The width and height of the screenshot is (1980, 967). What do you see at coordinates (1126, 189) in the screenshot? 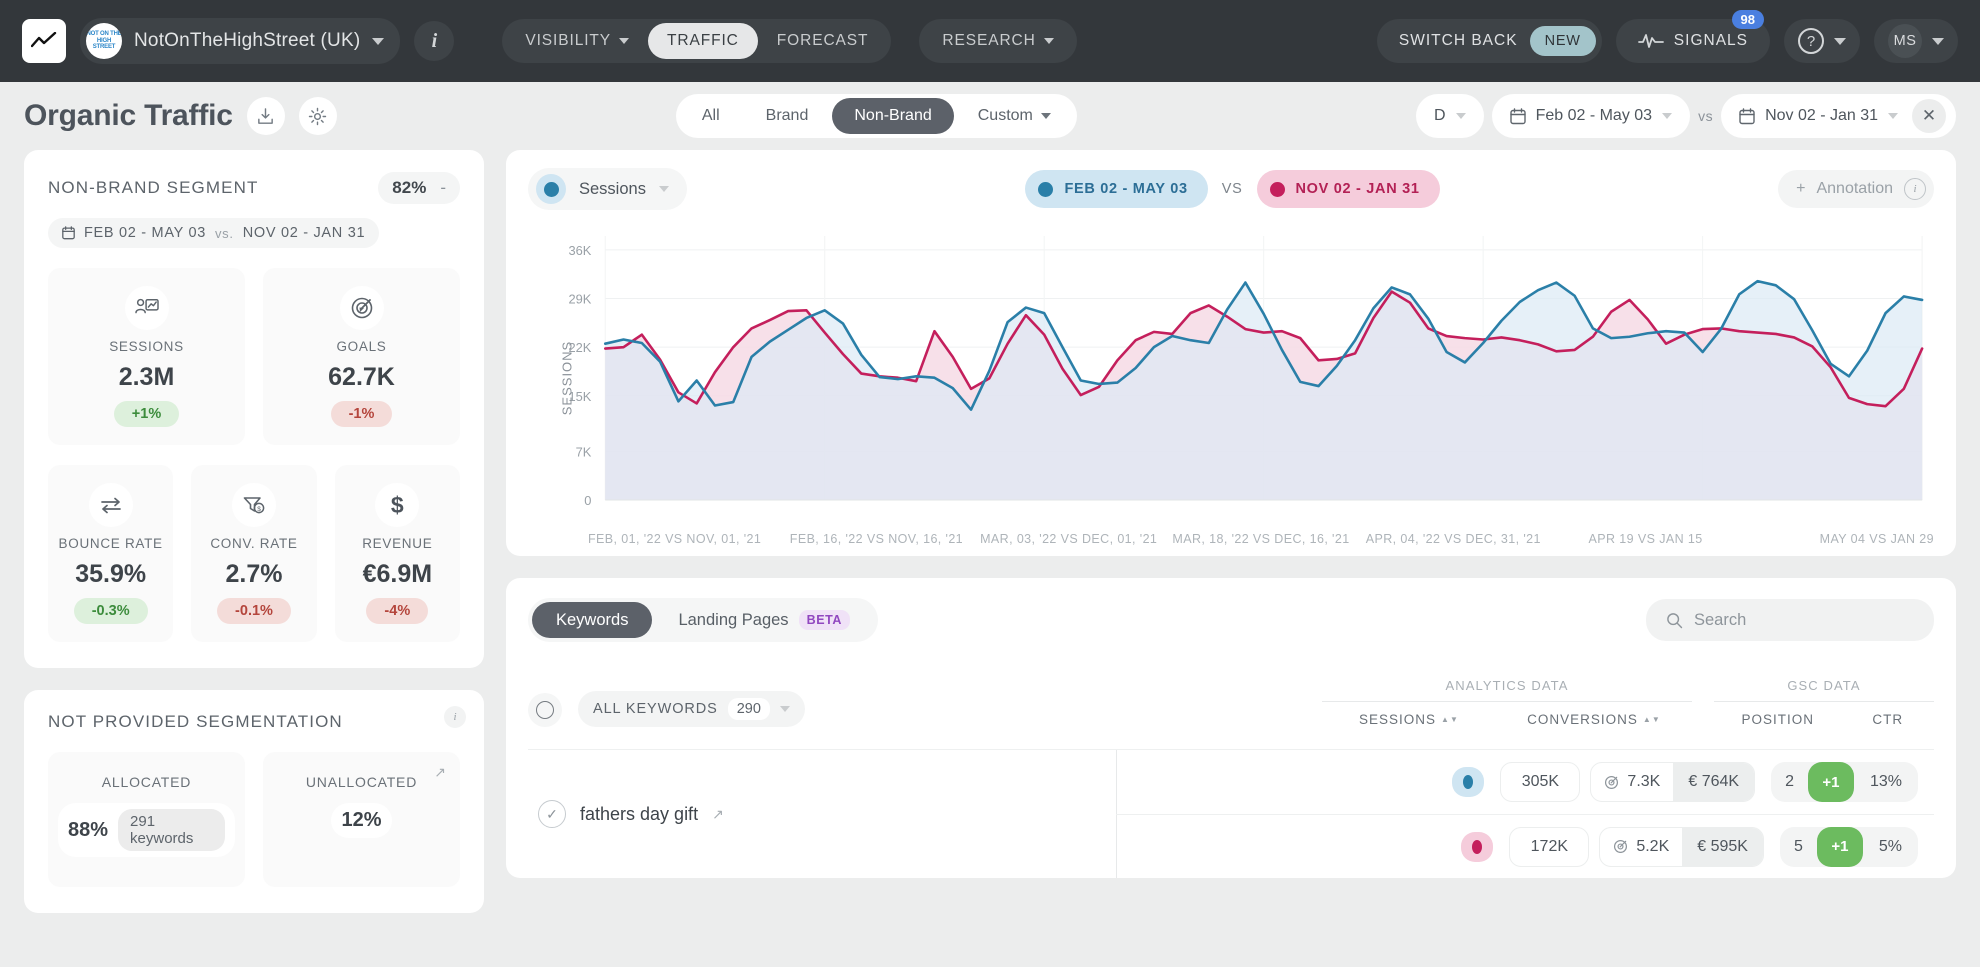
I see `legend-label-primary: FEB 02 - MAY 03` at bounding box center [1126, 189].